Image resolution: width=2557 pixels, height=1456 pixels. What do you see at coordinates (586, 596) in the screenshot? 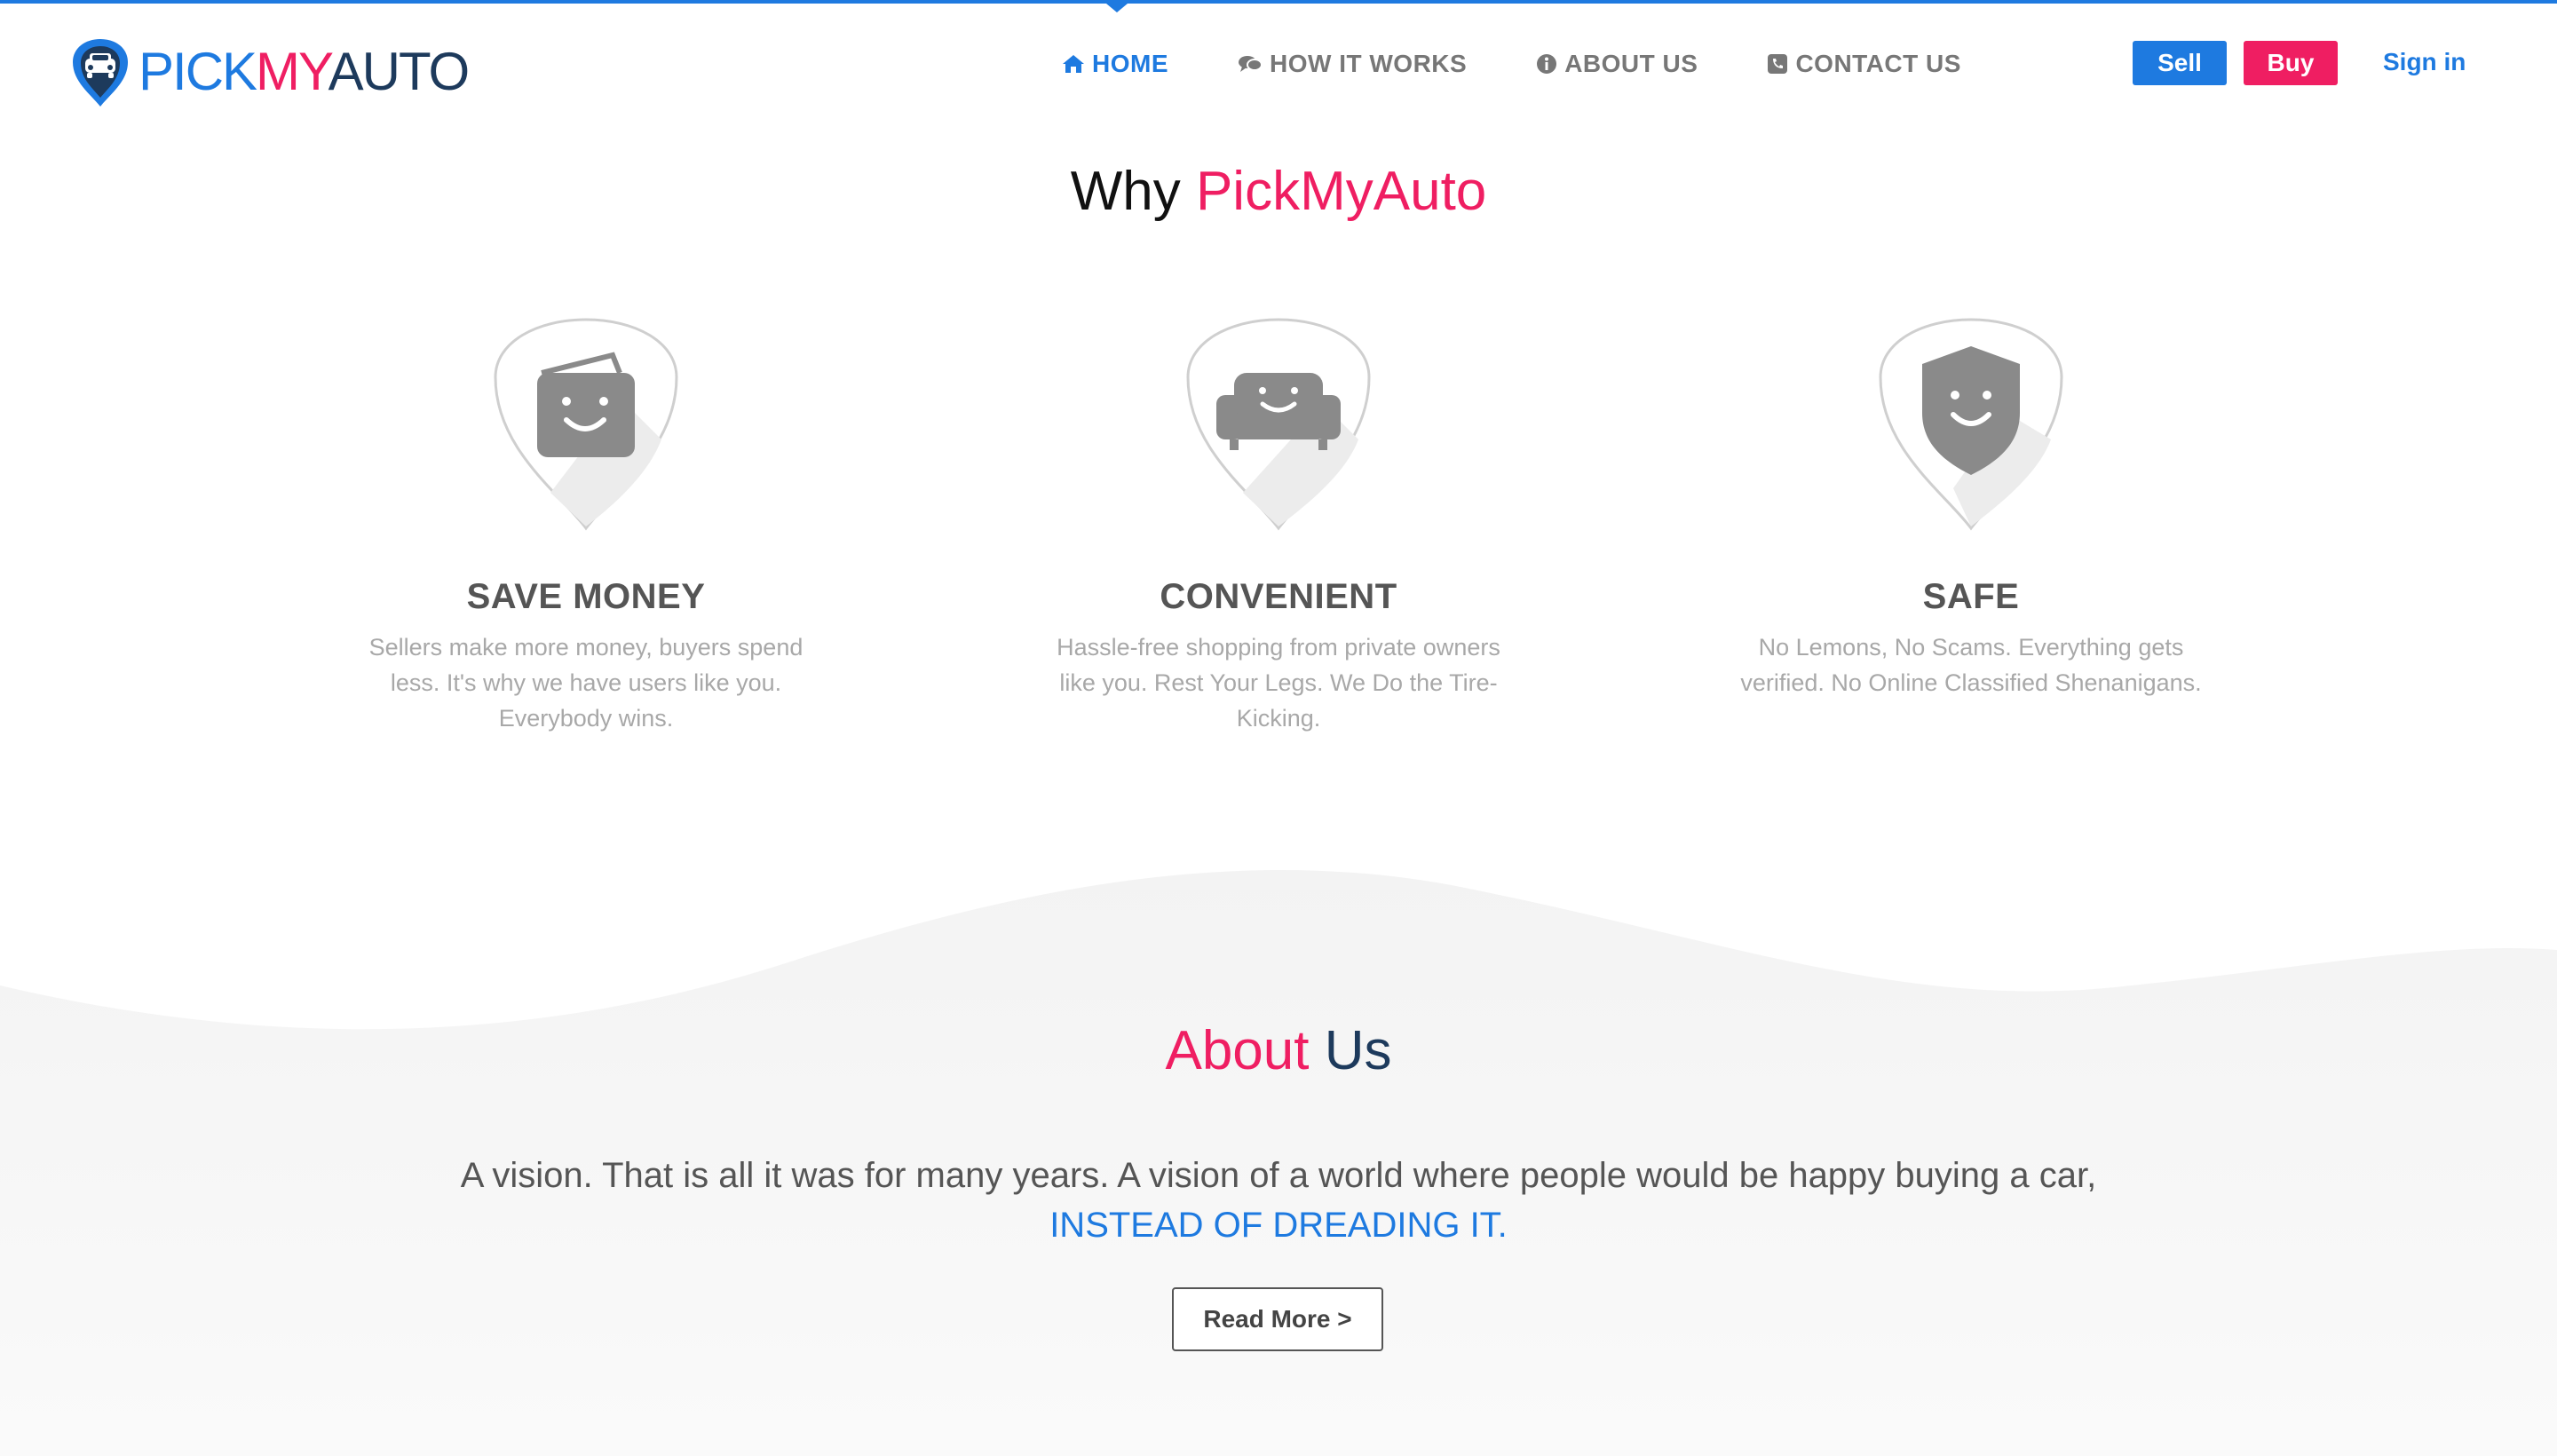
I see `feature-title: SAVE MONEY` at bounding box center [586, 596].